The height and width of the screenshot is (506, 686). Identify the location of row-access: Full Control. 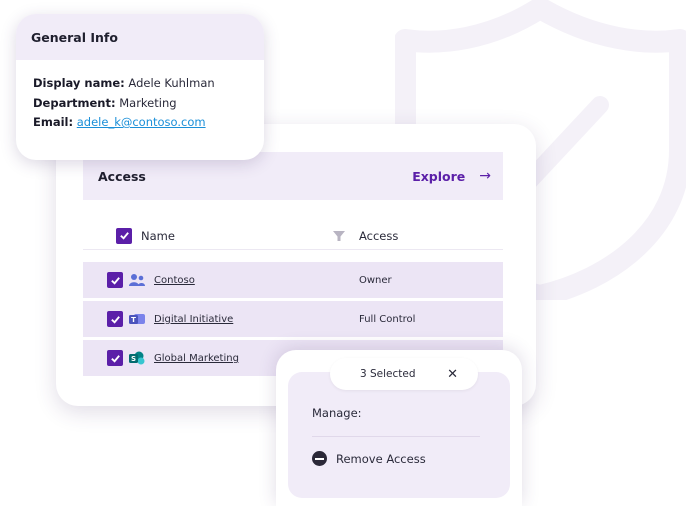
(387, 319).